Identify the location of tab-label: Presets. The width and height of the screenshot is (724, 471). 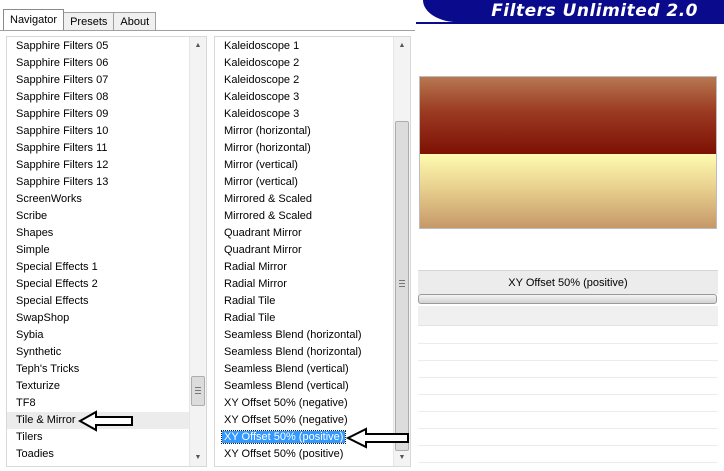
(89, 21).